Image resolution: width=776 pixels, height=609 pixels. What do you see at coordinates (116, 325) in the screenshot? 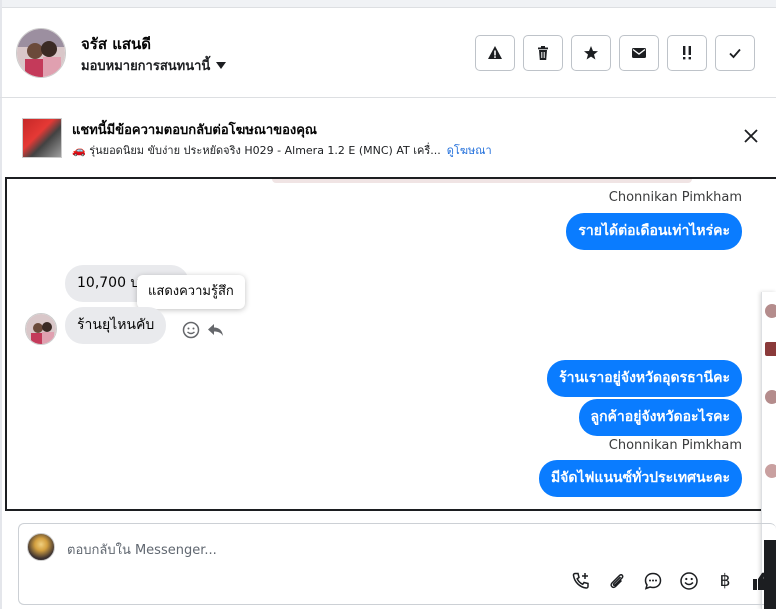
I see `incoming-message: ร้านยุไหนคับ` at bounding box center [116, 325].